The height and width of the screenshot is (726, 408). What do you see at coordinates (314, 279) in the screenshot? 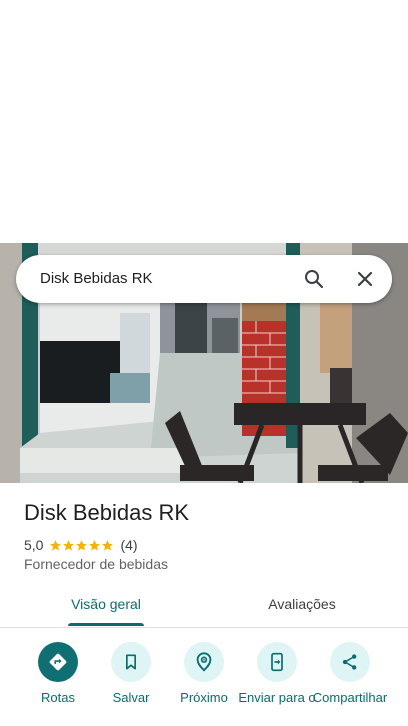
I see `search-icon` at bounding box center [314, 279].